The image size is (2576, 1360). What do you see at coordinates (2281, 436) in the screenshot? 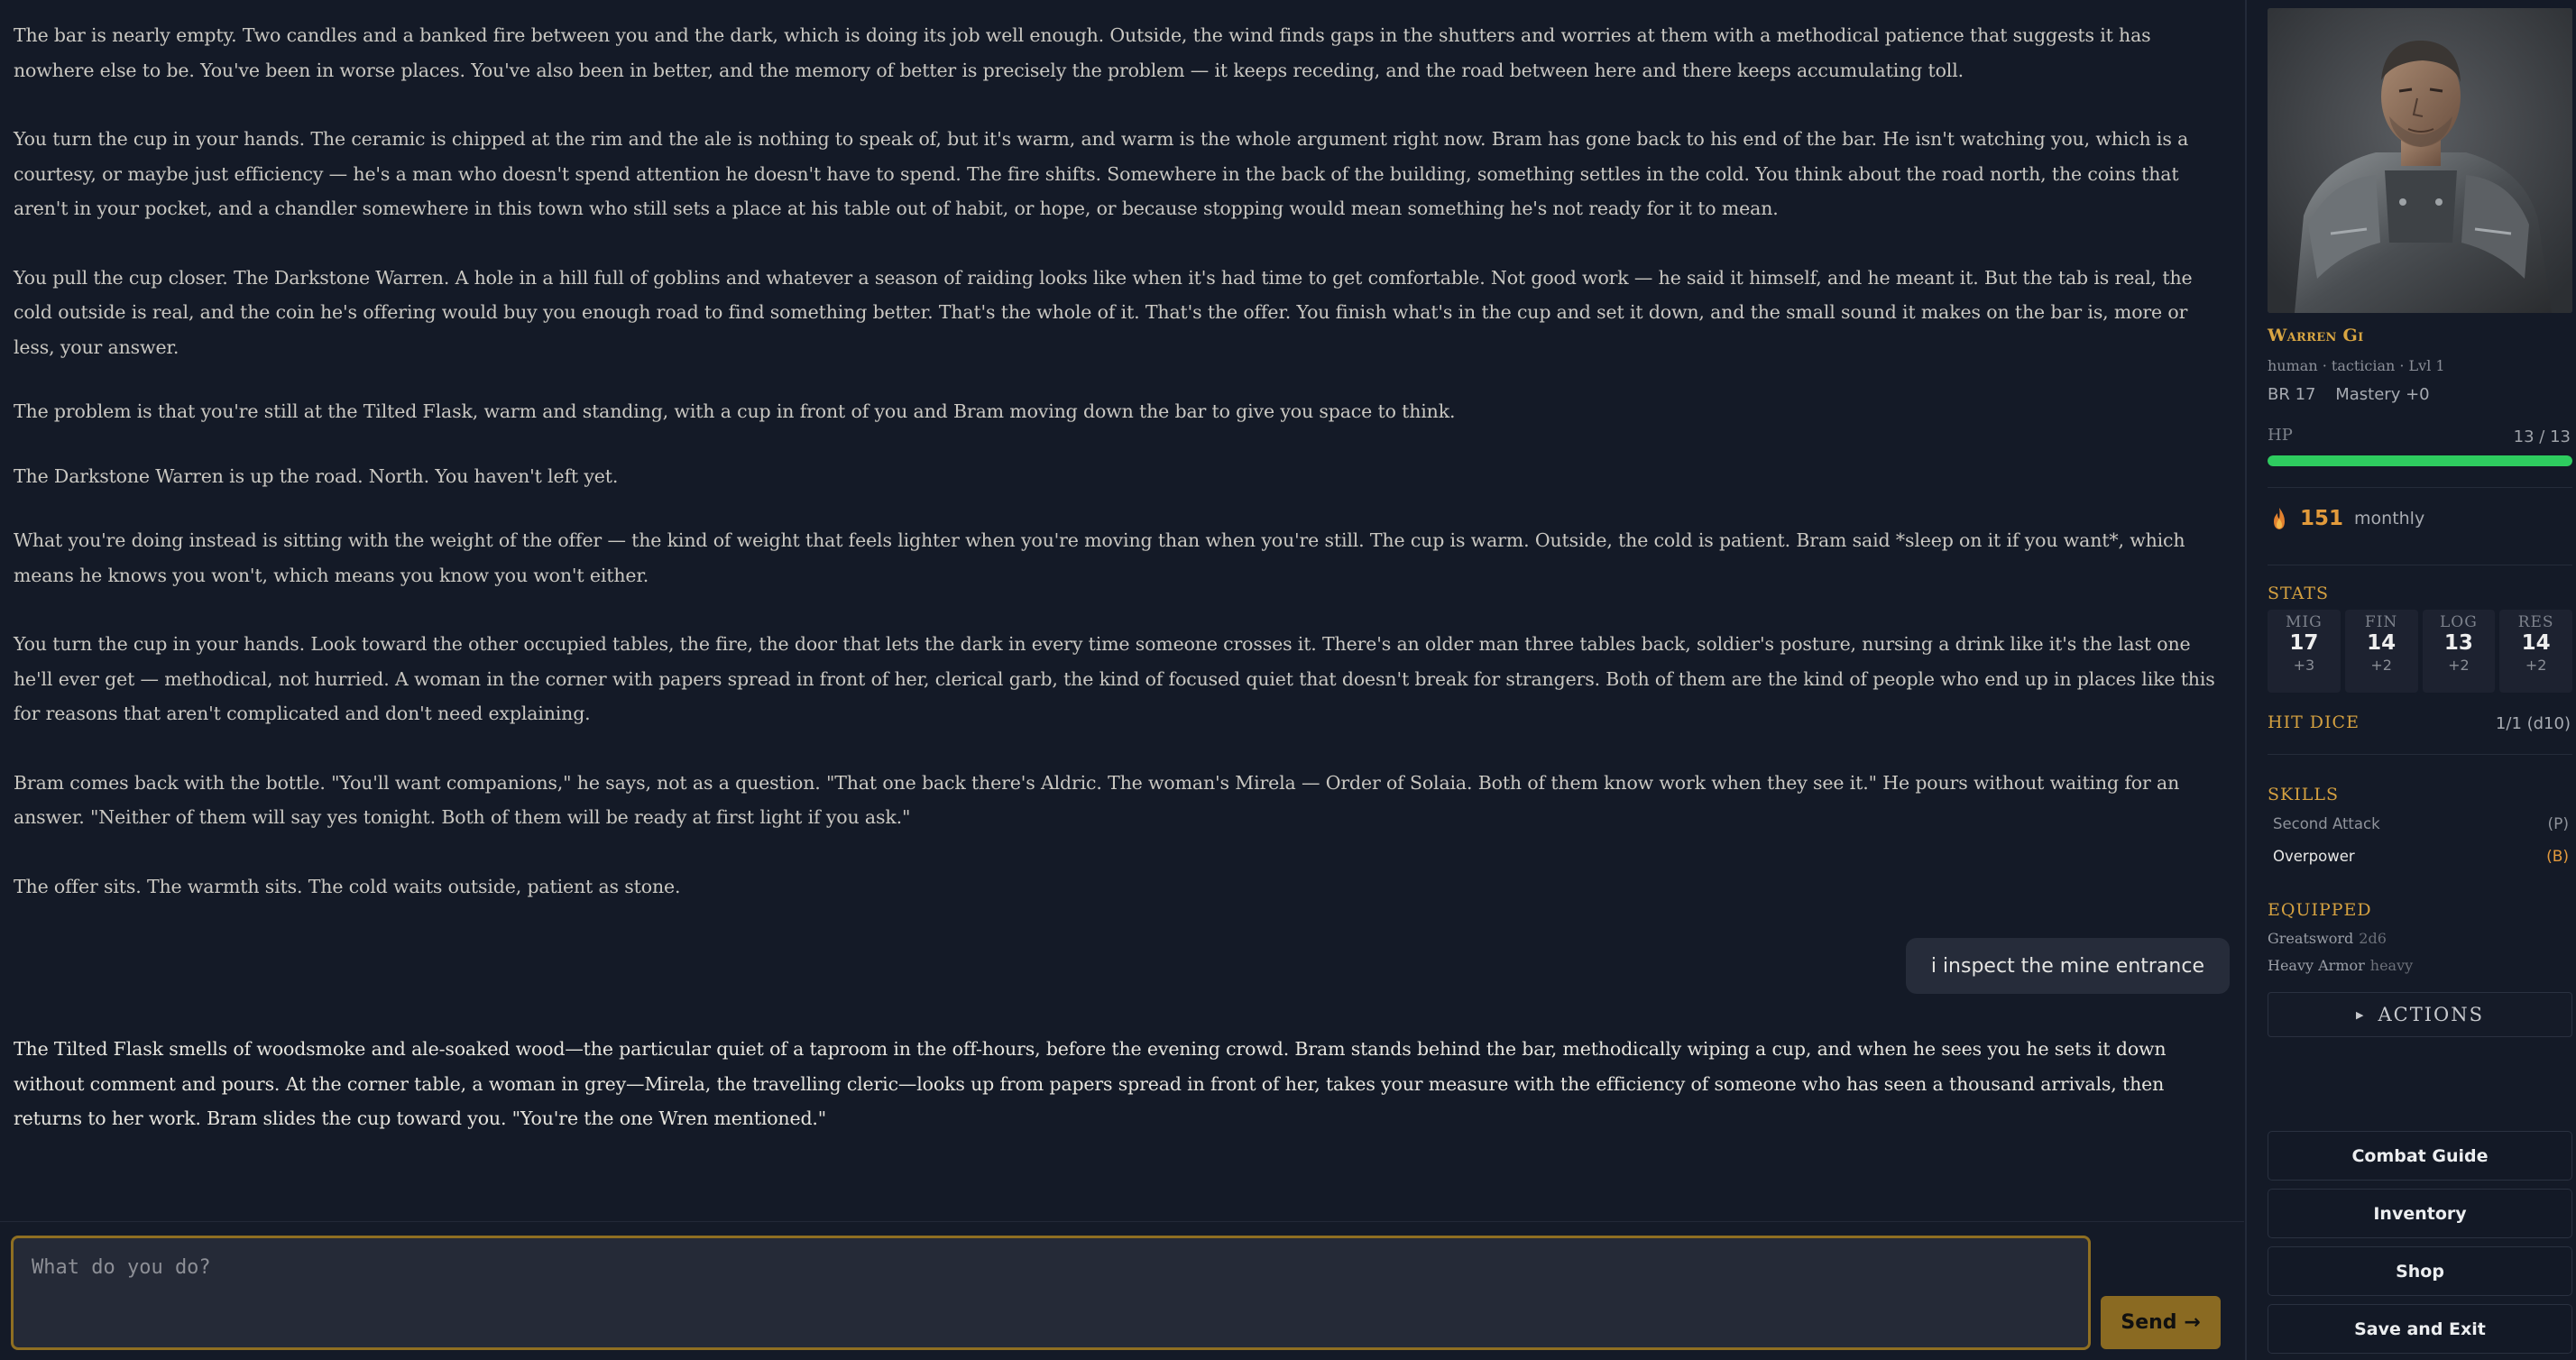
I see `hp-label: HP` at bounding box center [2281, 436].